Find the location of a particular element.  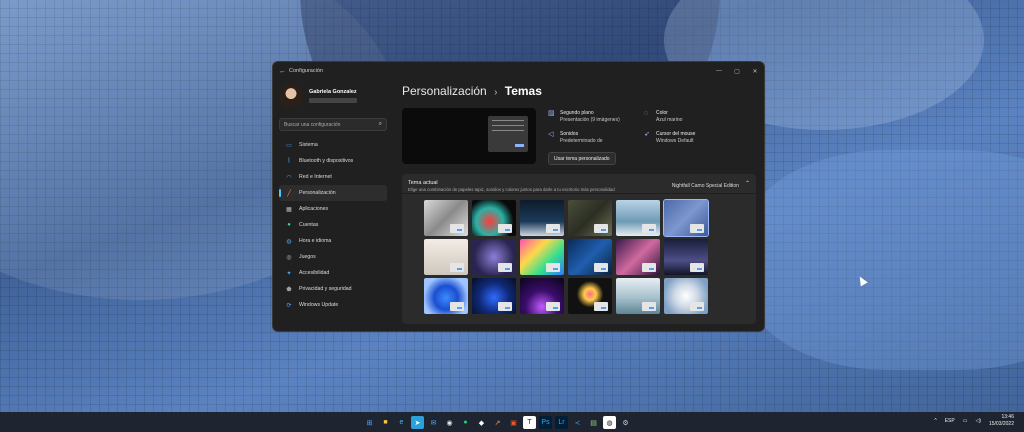

cursor-setting: ➶ Cursor del mouse Windows Default is located at coordinates (669, 138).